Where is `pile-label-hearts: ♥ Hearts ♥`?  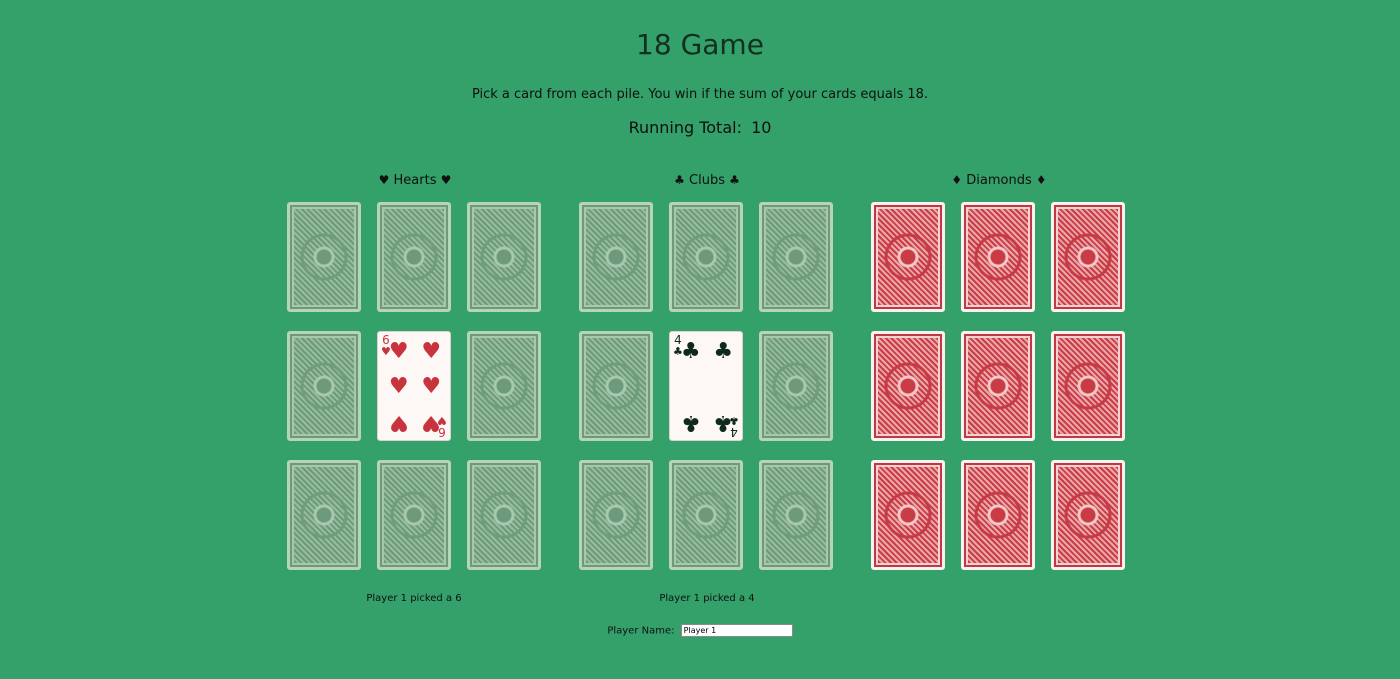
pile-label-hearts: ♥ Hearts ♥ is located at coordinates (415, 180).